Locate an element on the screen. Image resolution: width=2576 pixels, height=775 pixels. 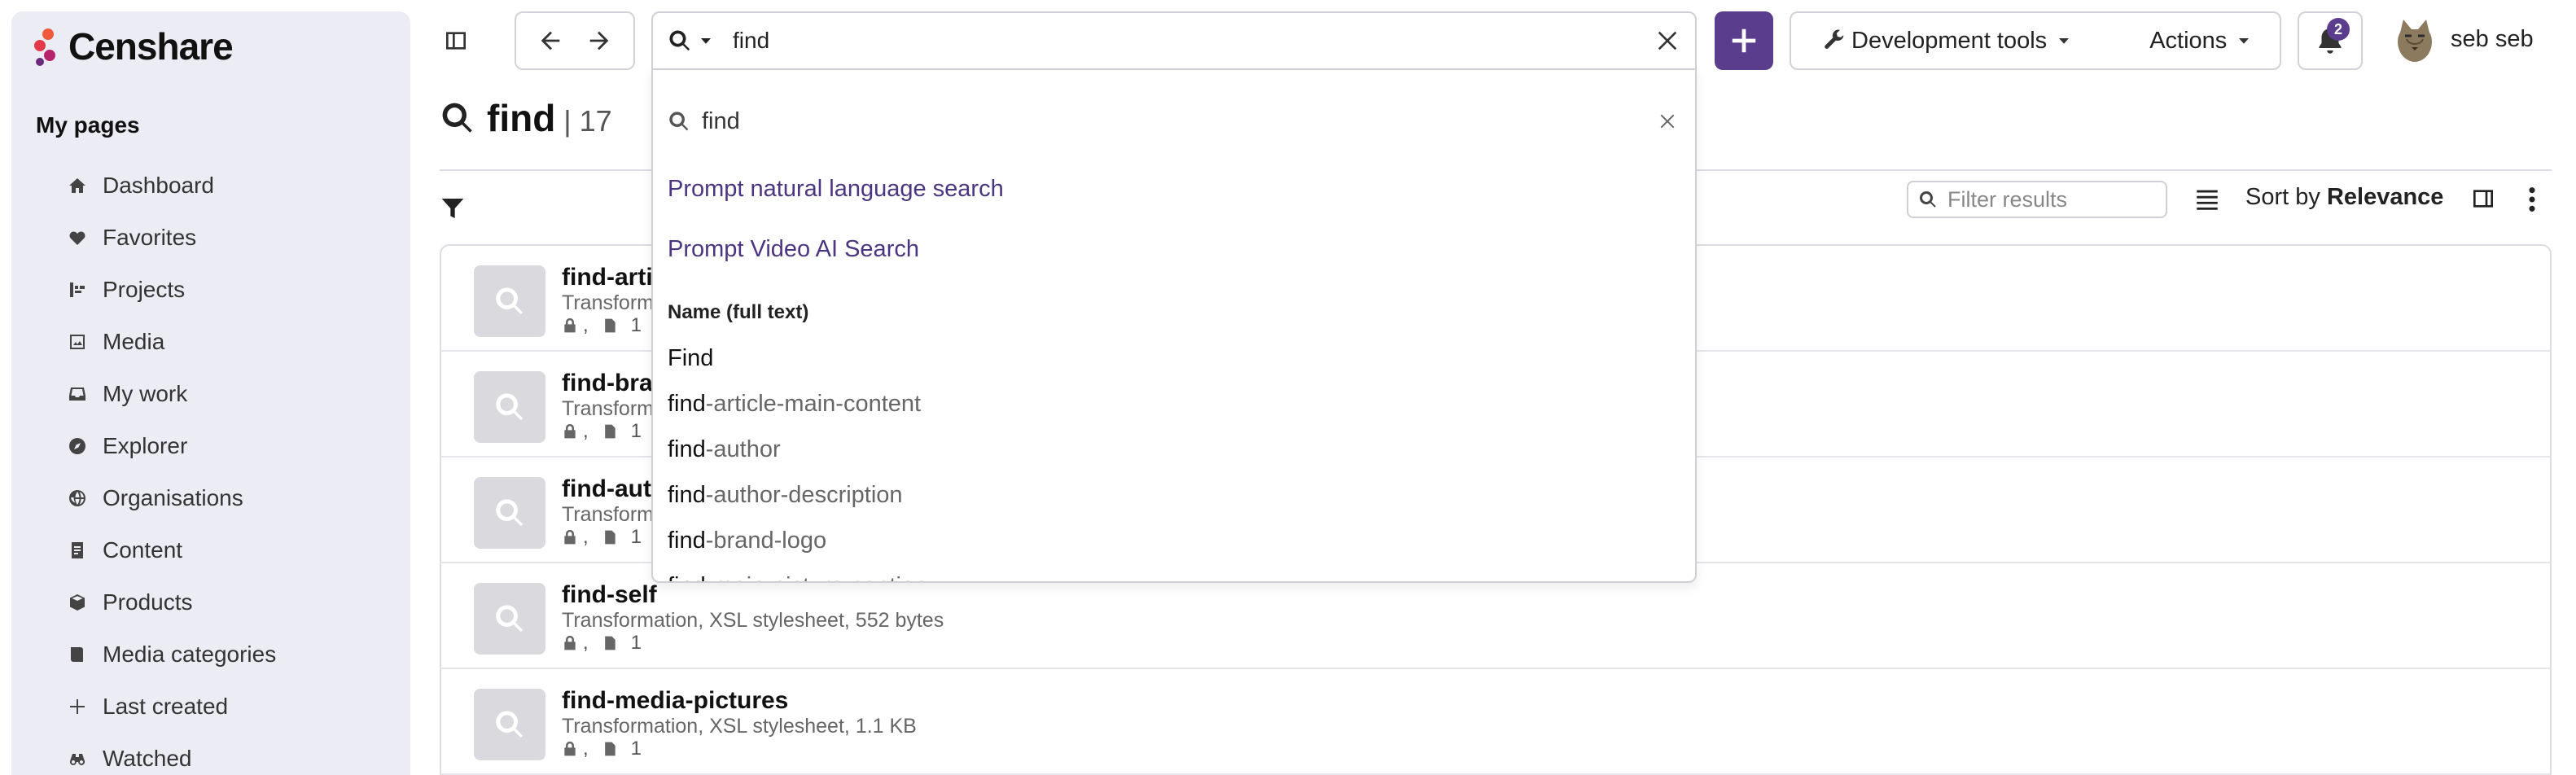
sidebar-title: My pages is located at coordinates (88, 125).